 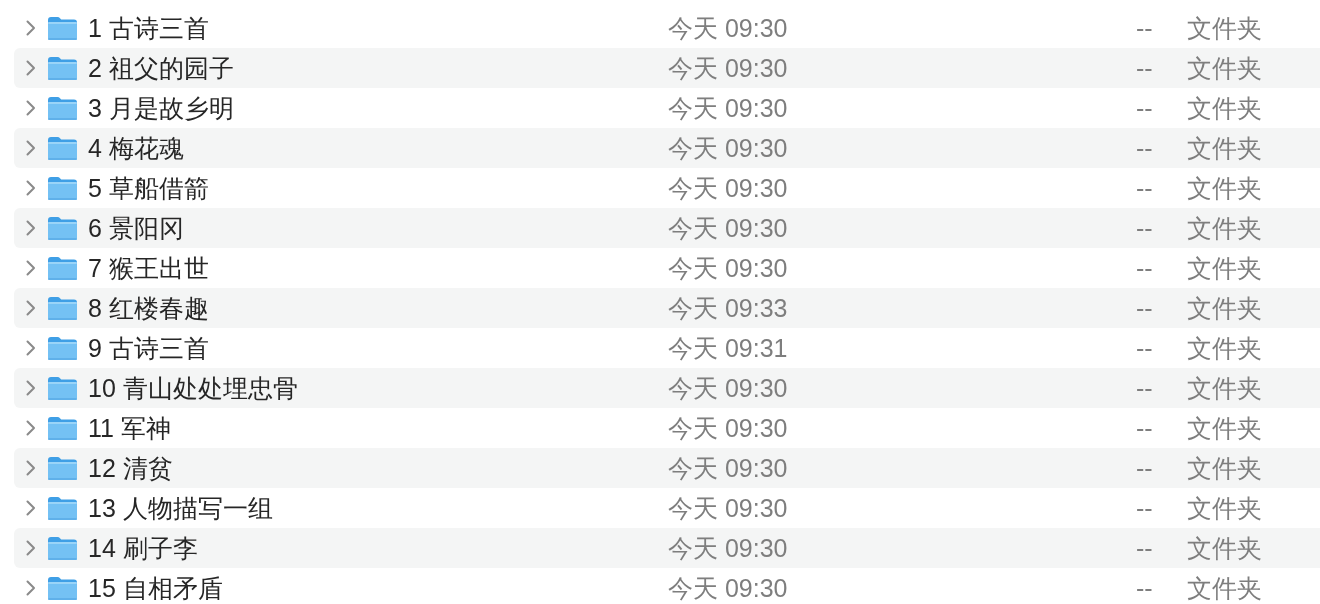 I want to click on folder-name: 10 青山处处埋忠骨, so click(x=193, y=388).